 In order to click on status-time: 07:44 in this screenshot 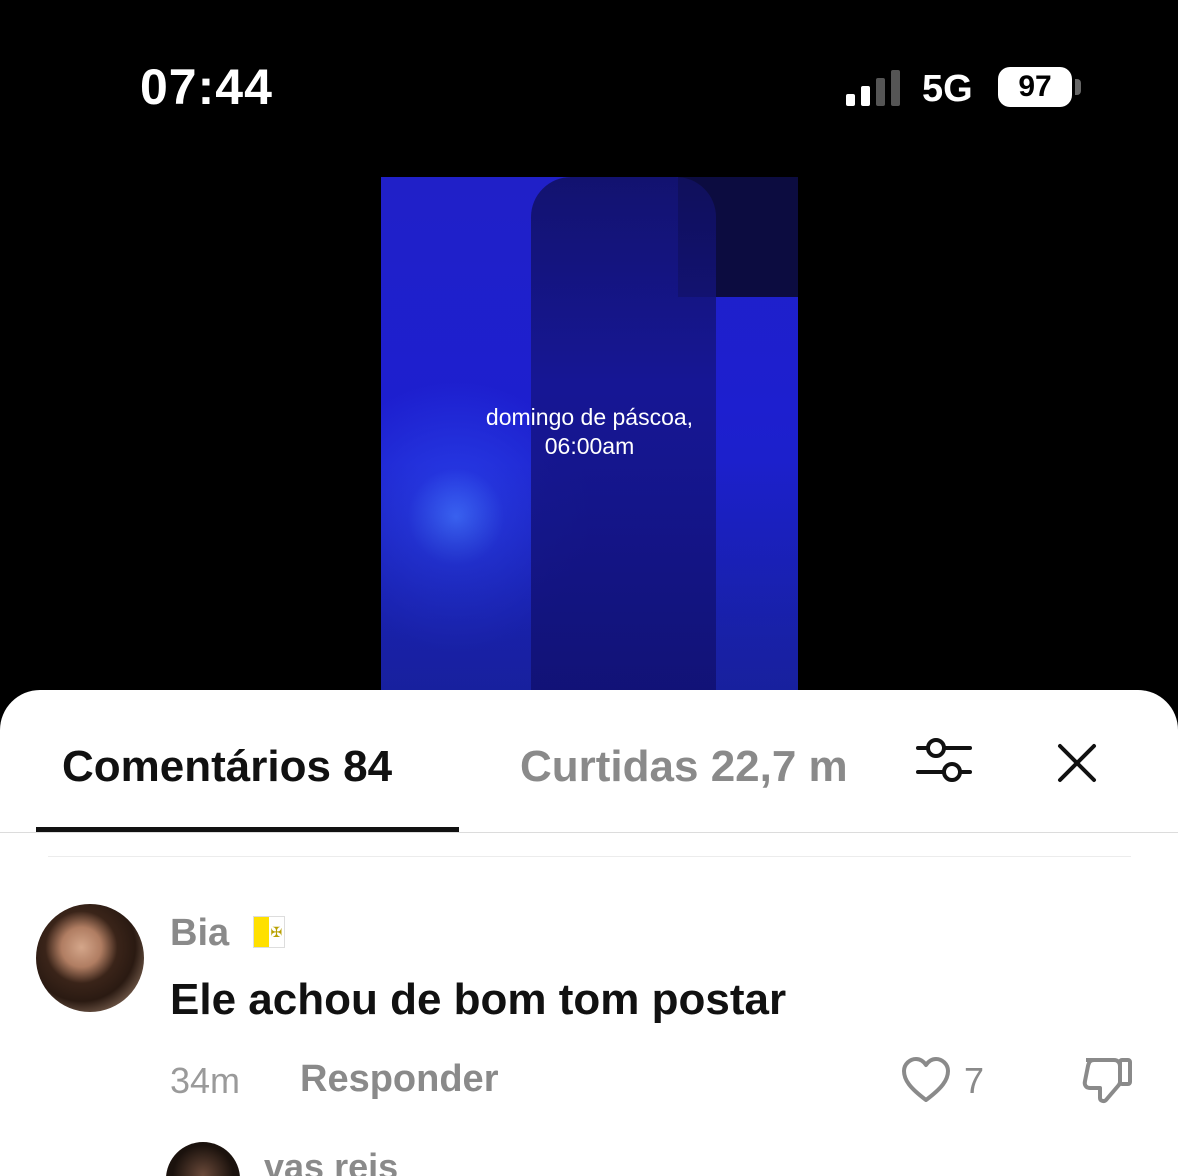, I will do `click(206, 87)`.